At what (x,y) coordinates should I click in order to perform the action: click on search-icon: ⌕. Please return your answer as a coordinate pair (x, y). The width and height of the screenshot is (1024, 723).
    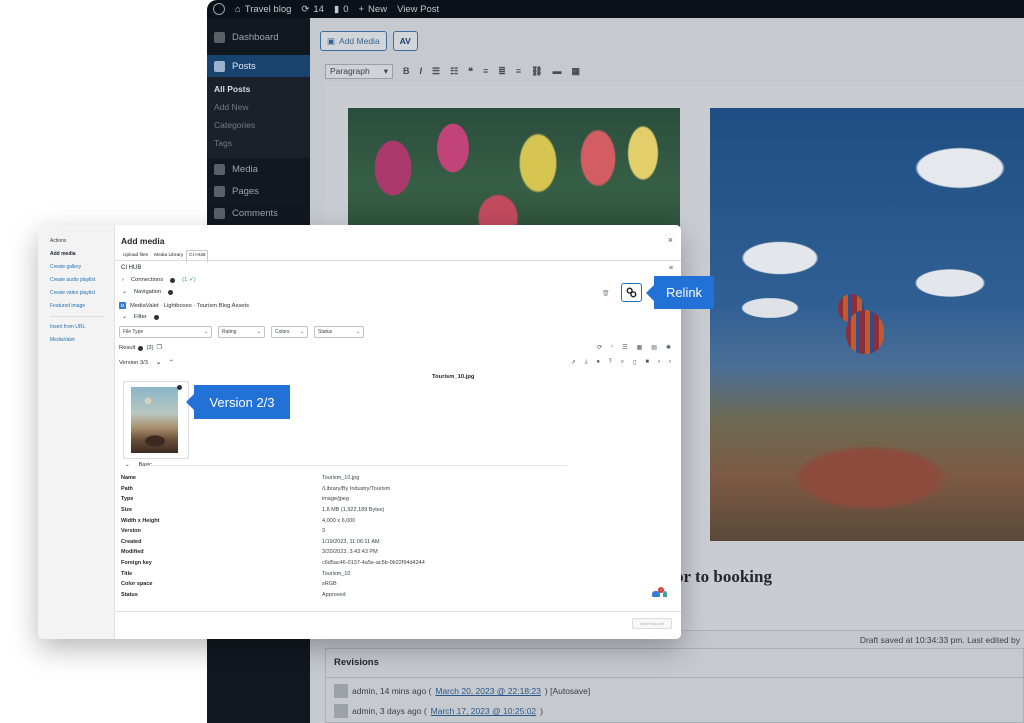
    Looking at the image, I should click on (622, 362).